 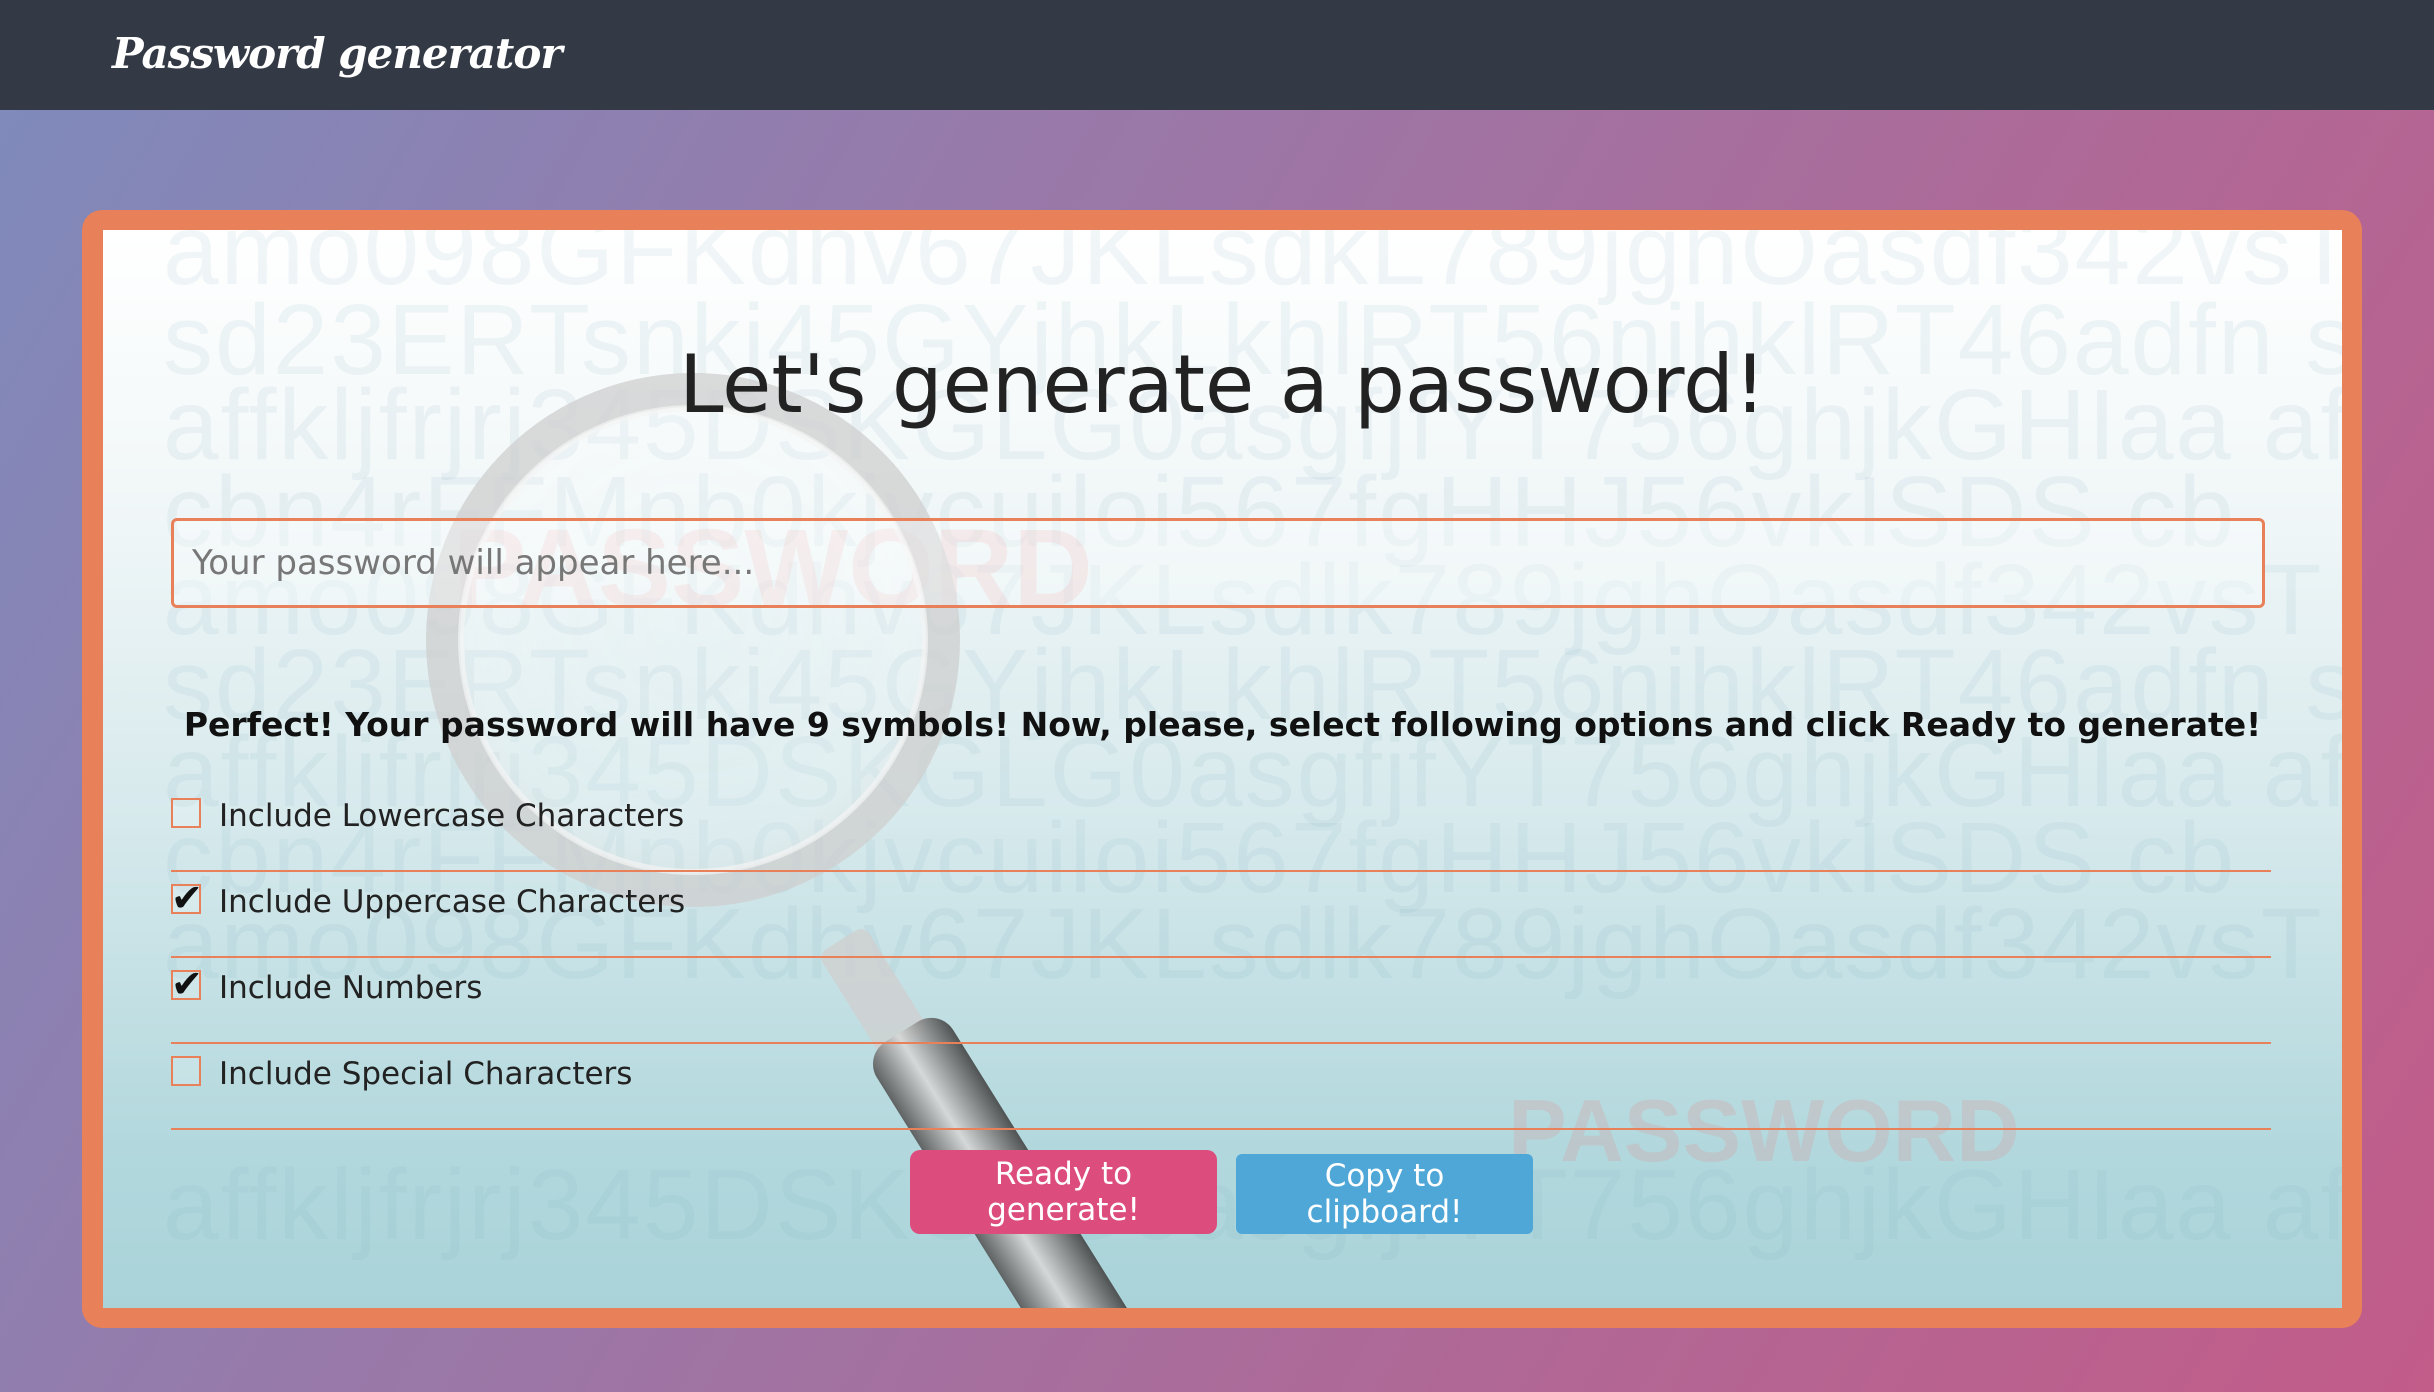 I want to click on top-navbar: Password generator, so click(x=1217, y=55).